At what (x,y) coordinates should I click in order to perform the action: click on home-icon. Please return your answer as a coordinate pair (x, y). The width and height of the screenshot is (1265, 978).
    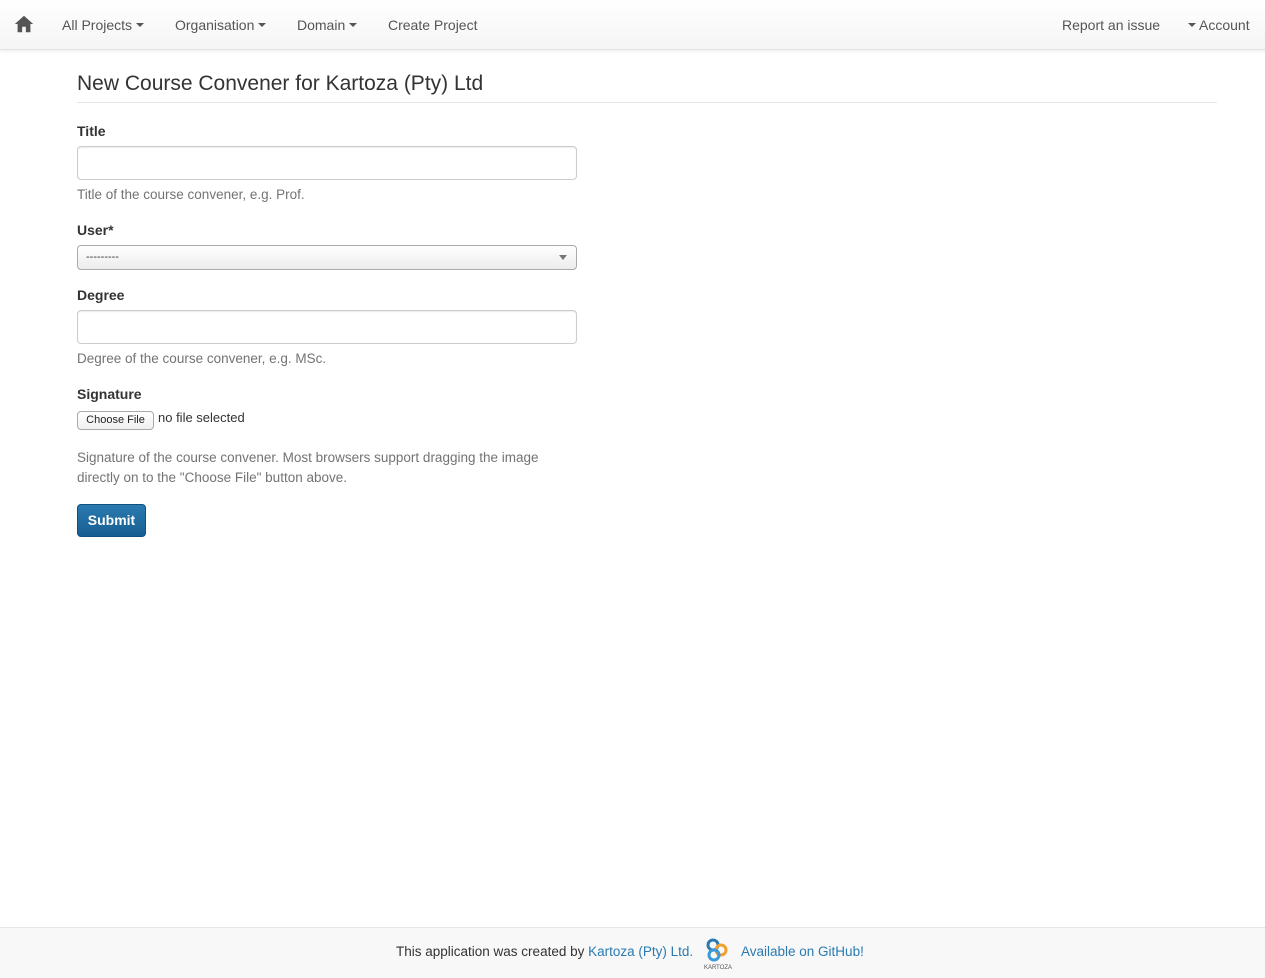
    Looking at the image, I should click on (24, 24).